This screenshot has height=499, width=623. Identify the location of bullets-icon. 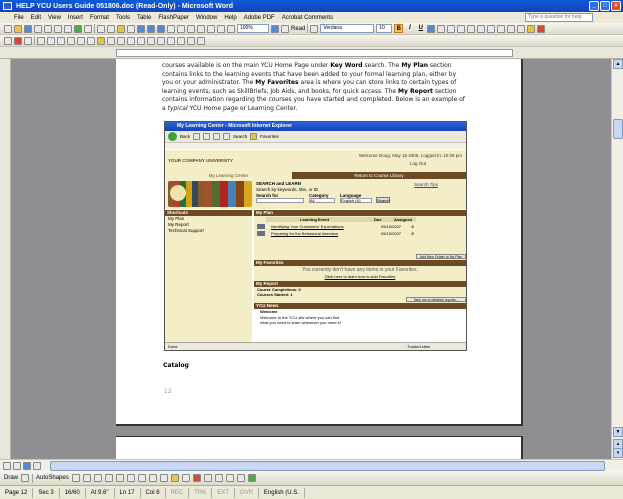
(491, 28).